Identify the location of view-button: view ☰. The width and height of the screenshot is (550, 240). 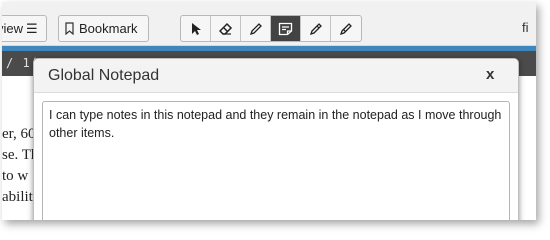
(24, 28).